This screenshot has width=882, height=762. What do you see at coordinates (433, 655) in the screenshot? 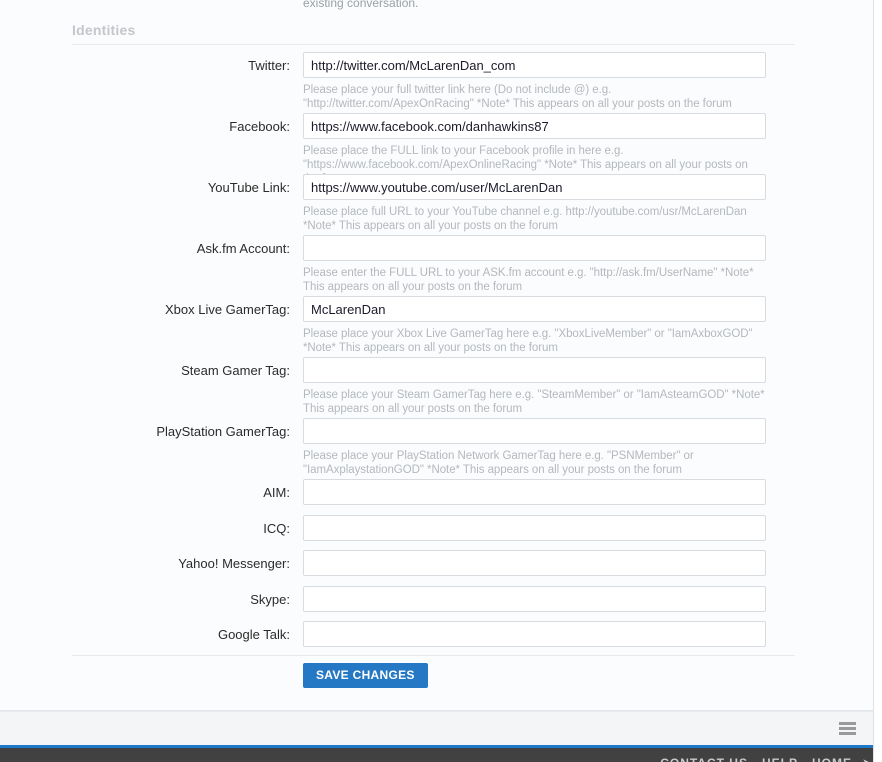
I see `submit-divider` at bounding box center [433, 655].